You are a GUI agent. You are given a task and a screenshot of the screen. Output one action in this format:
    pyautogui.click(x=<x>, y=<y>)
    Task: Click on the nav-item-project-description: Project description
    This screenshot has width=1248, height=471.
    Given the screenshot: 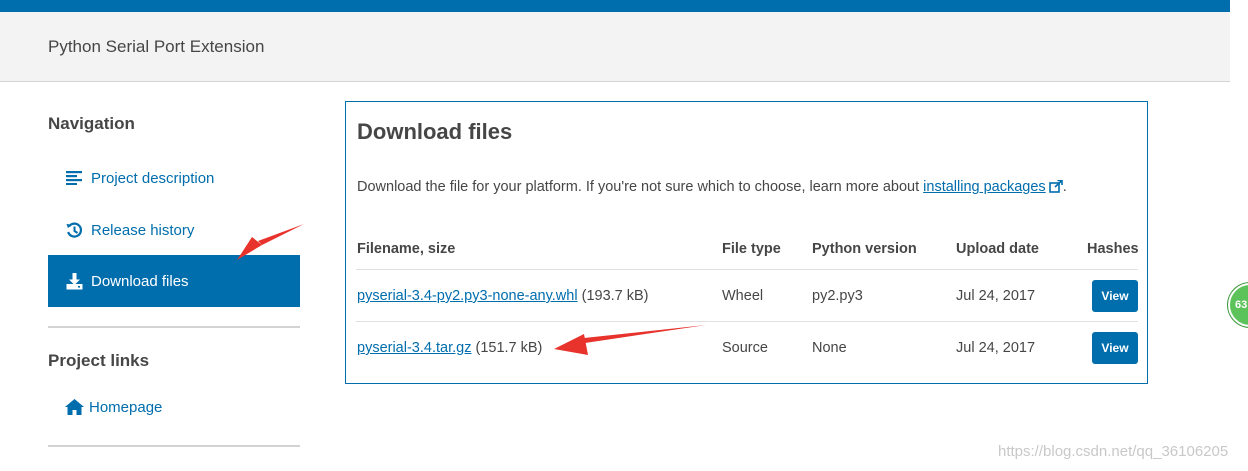 What is the action you would take?
    pyautogui.click(x=174, y=178)
    